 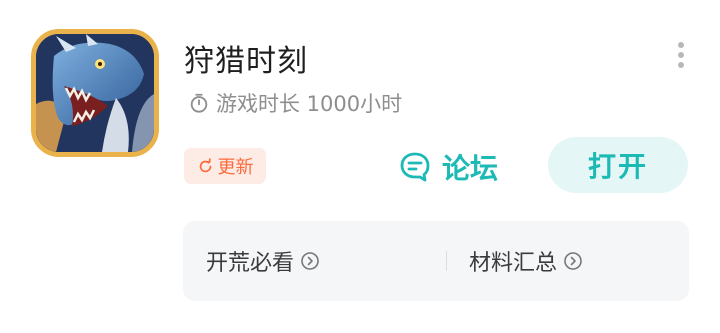 What do you see at coordinates (415, 167) in the screenshot?
I see `chat-bubble-icon` at bounding box center [415, 167].